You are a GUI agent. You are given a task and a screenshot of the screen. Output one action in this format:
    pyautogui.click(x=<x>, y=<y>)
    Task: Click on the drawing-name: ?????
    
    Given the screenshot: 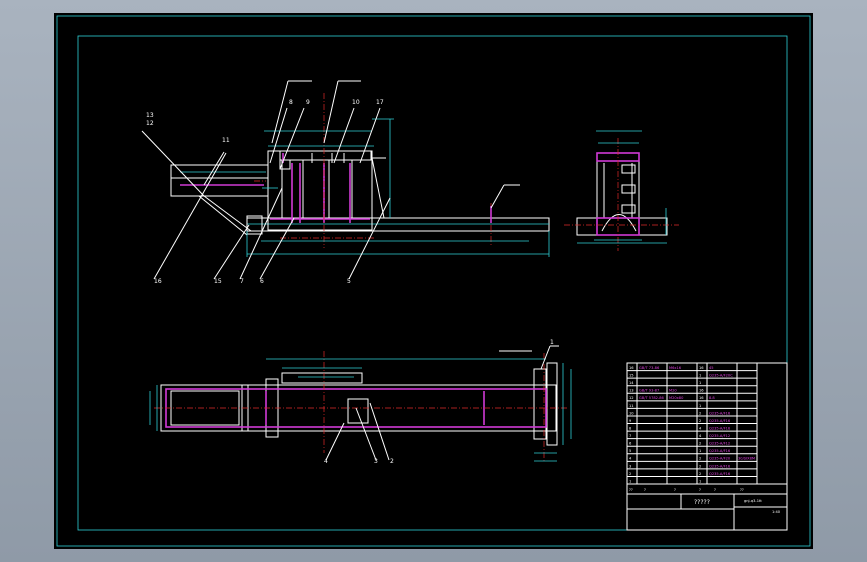 What is the action you would take?
    pyautogui.click(x=702, y=502)
    